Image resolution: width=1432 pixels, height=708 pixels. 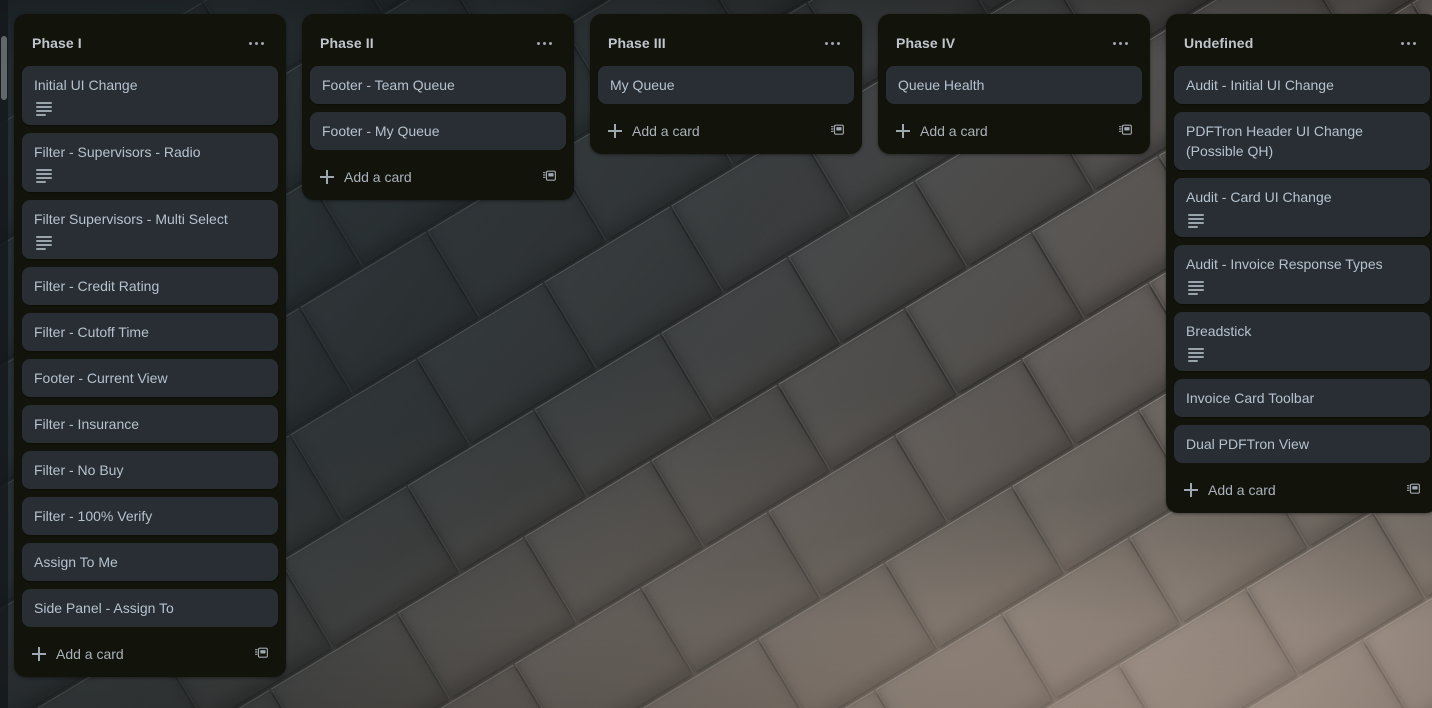 What do you see at coordinates (347, 43) in the screenshot?
I see `list-title: Phase II` at bounding box center [347, 43].